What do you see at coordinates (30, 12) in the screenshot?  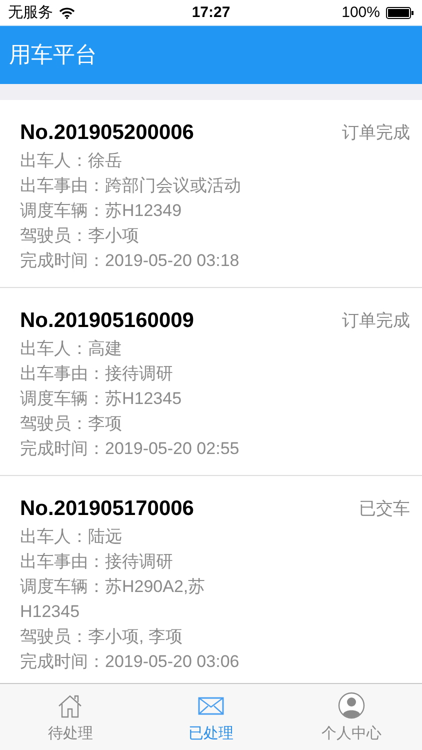 I see `carrier-text: 无服务` at bounding box center [30, 12].